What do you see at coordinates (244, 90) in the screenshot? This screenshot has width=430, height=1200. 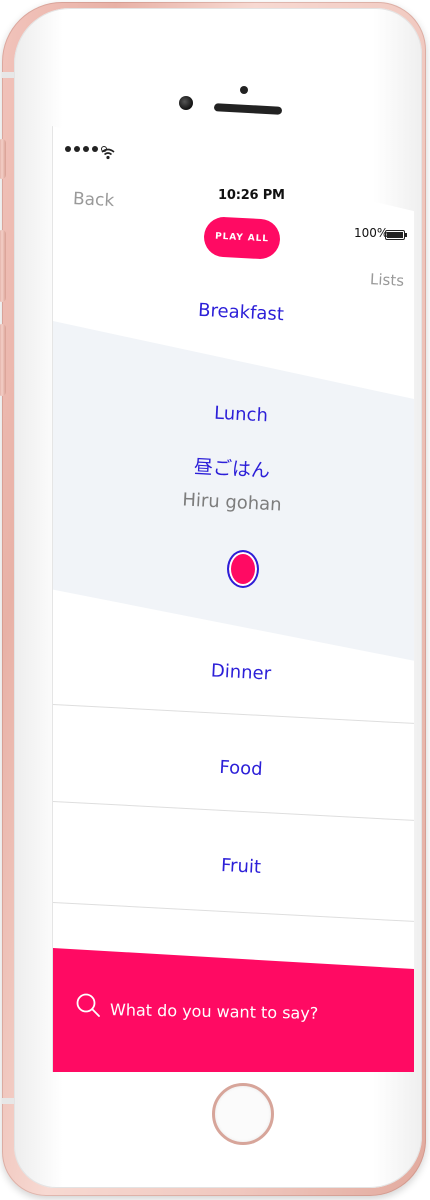 I see `sensor-icon` at bounding box center [244, 90].